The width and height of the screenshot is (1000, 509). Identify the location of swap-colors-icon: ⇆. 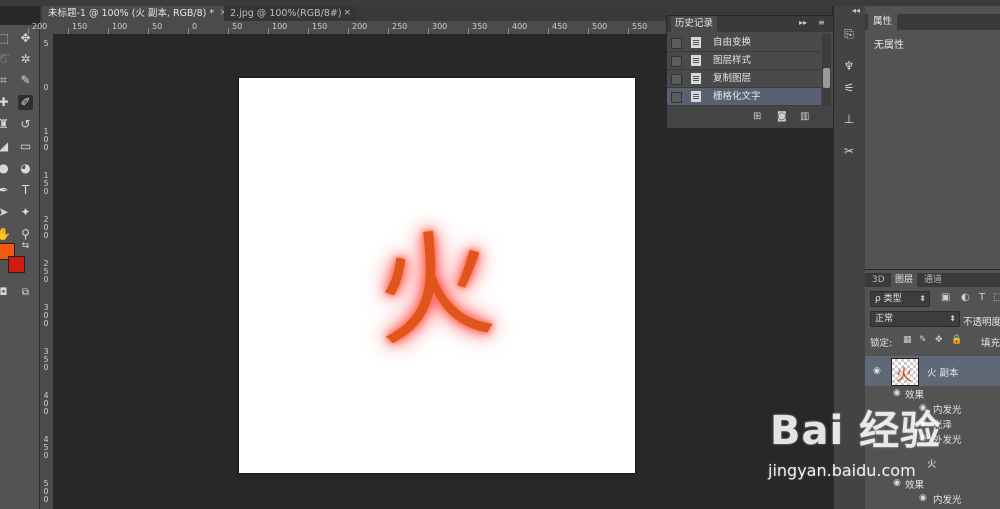
(25, 246).